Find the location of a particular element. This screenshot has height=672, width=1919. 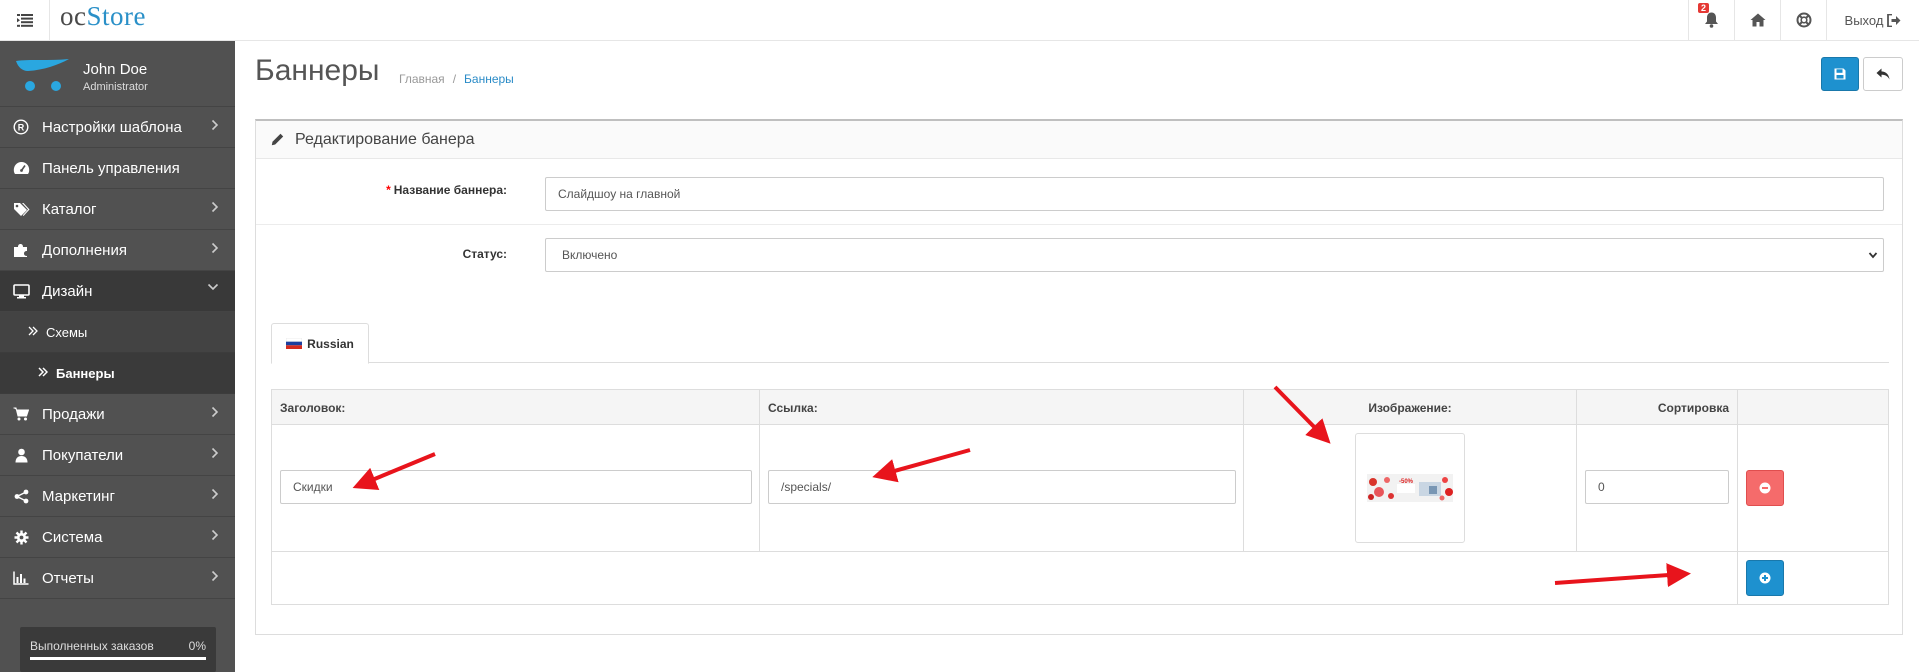

logo-store: Store is located at coordinates (116, 16).